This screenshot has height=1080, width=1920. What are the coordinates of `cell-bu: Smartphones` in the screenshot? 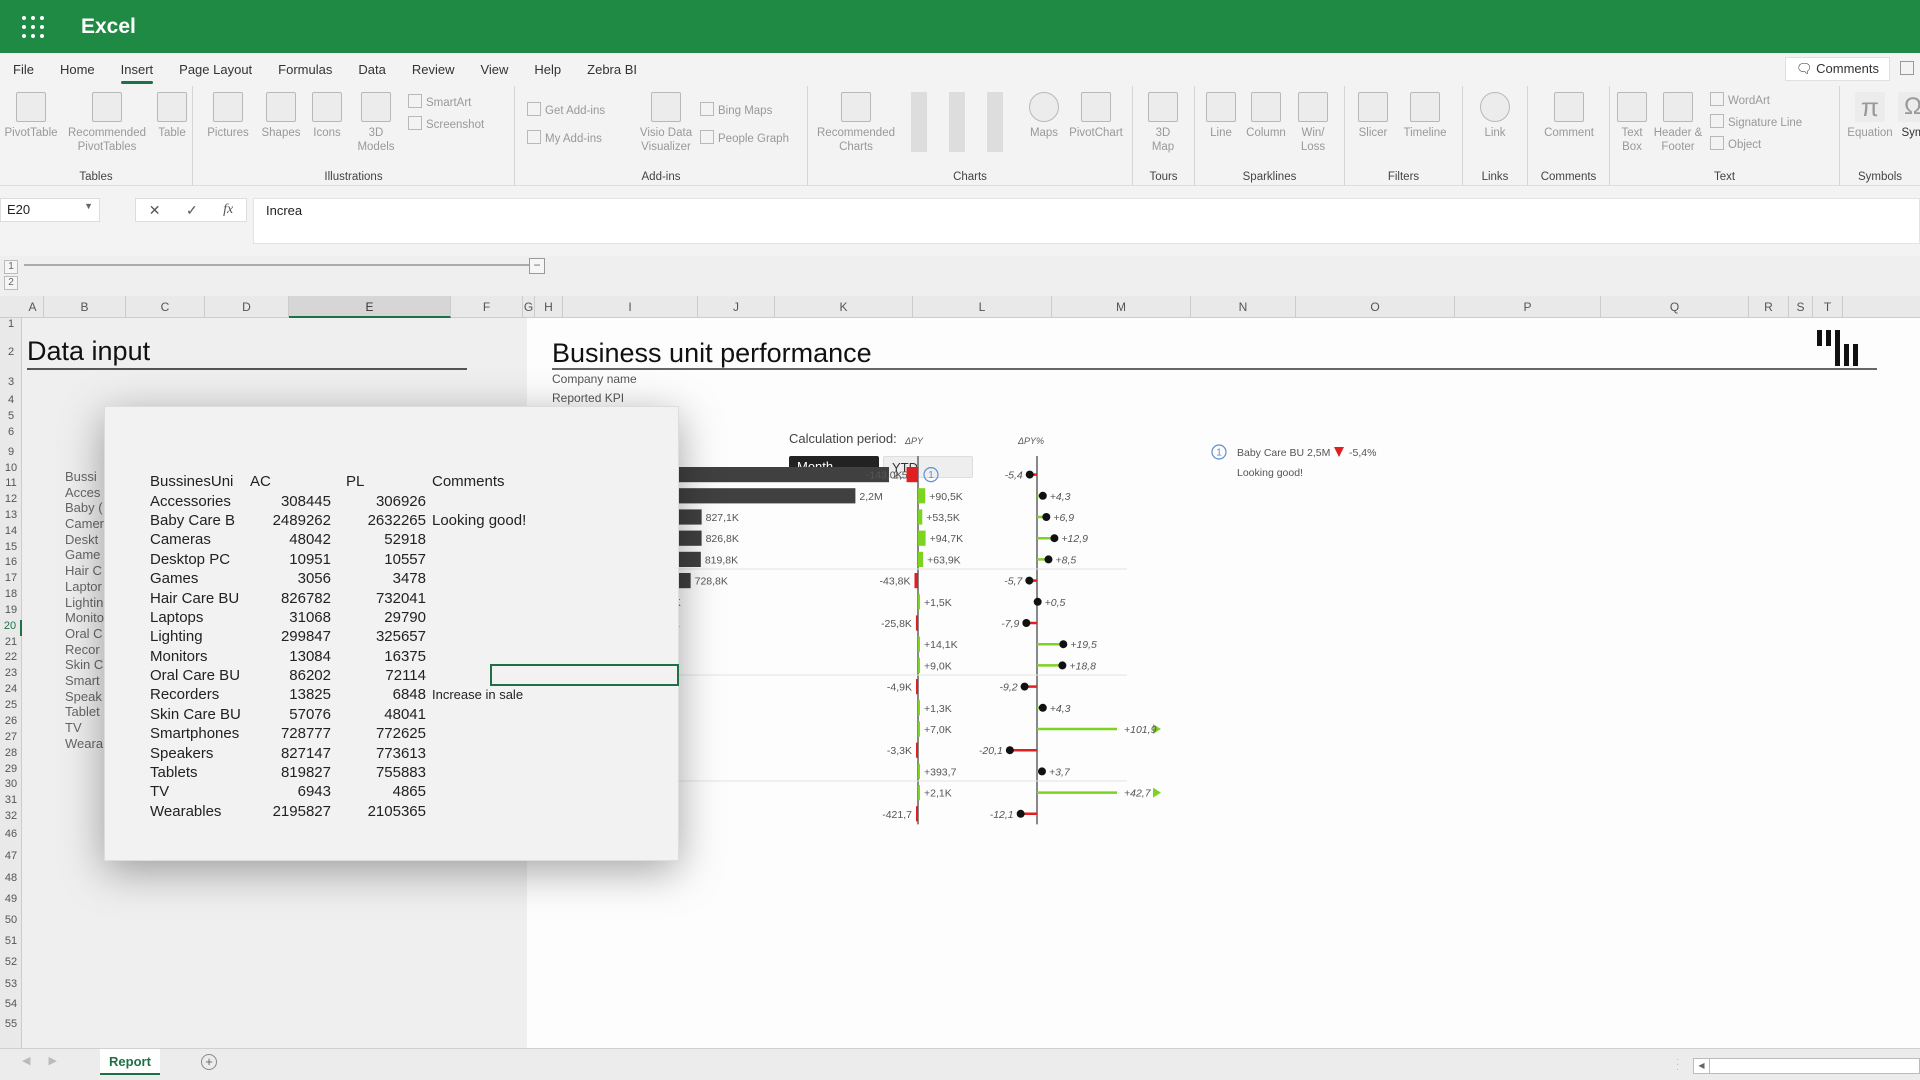 It's located at (199, 733).